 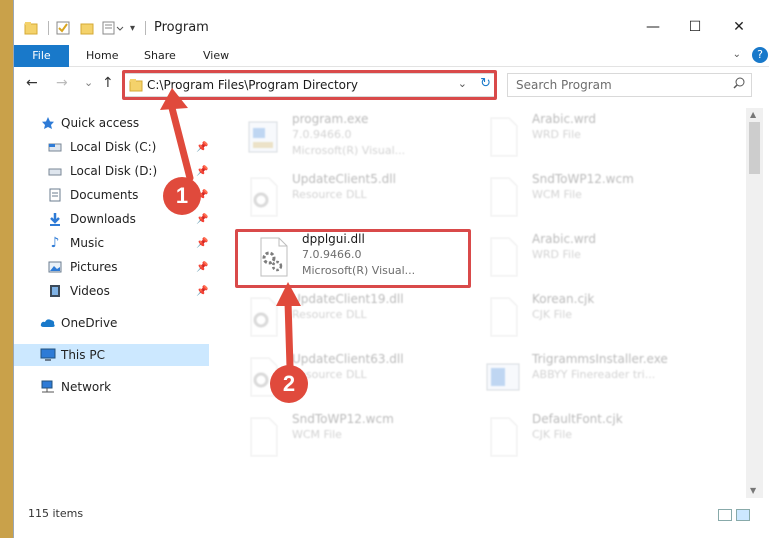 I want to click on step-1-badge: 1, so click(x=182, y=196).